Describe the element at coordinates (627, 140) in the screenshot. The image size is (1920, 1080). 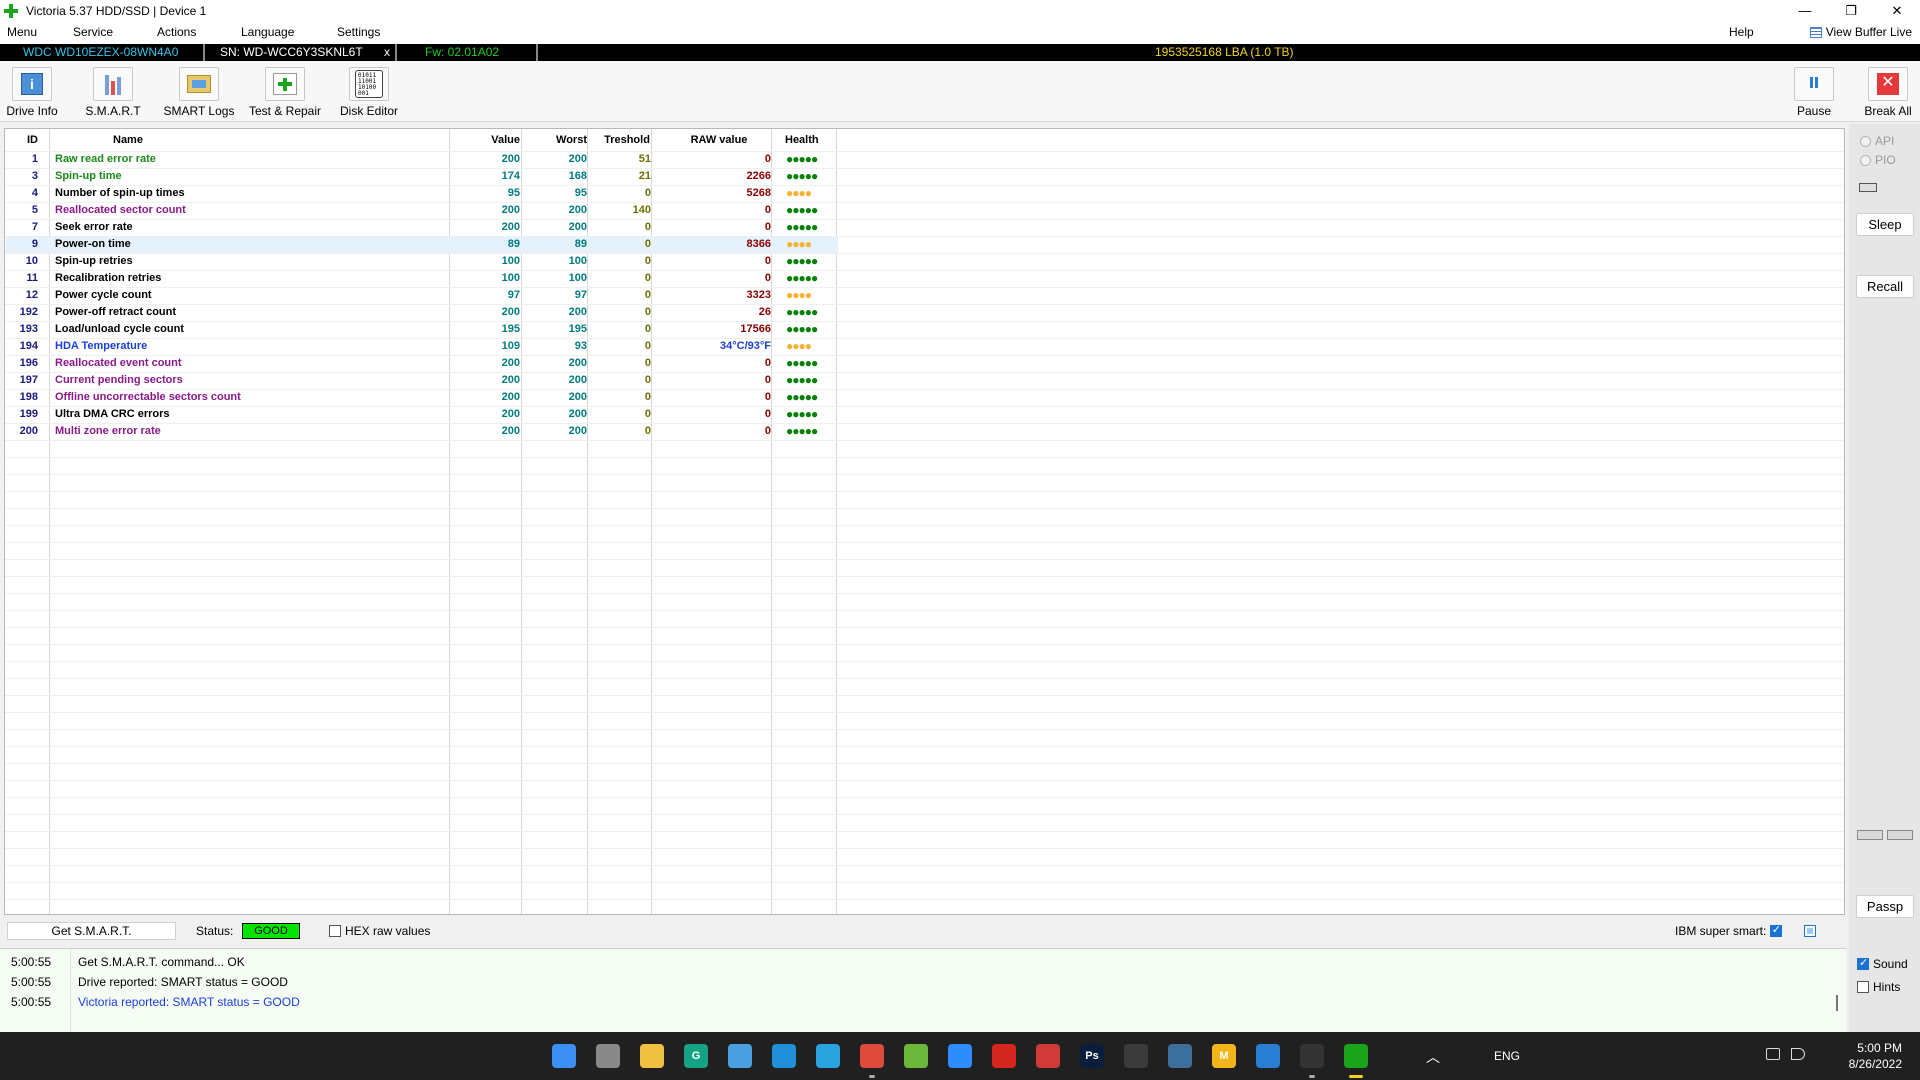
I see `col-header-threshold: Treshold` at that location.